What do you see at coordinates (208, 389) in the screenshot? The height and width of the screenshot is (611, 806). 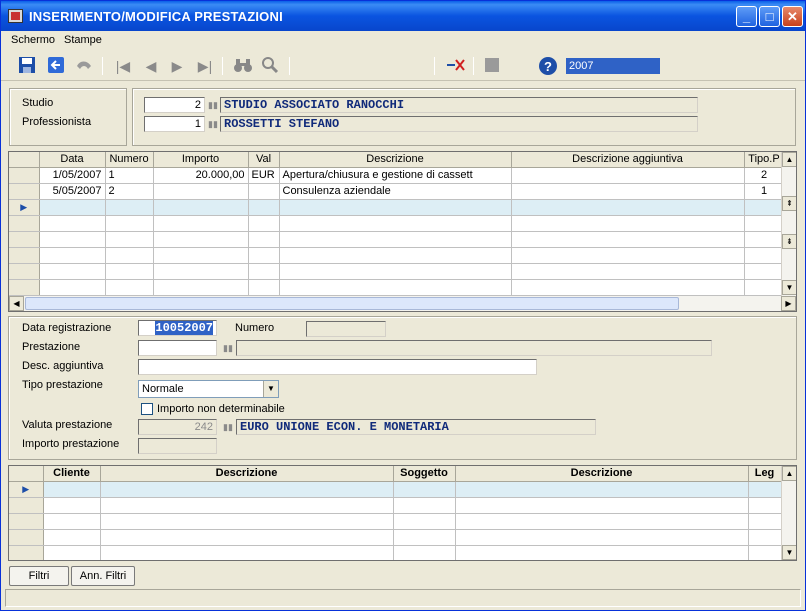 I see `tipo-prestazione-select: Normale ▼` at bounding box center [208, 389].